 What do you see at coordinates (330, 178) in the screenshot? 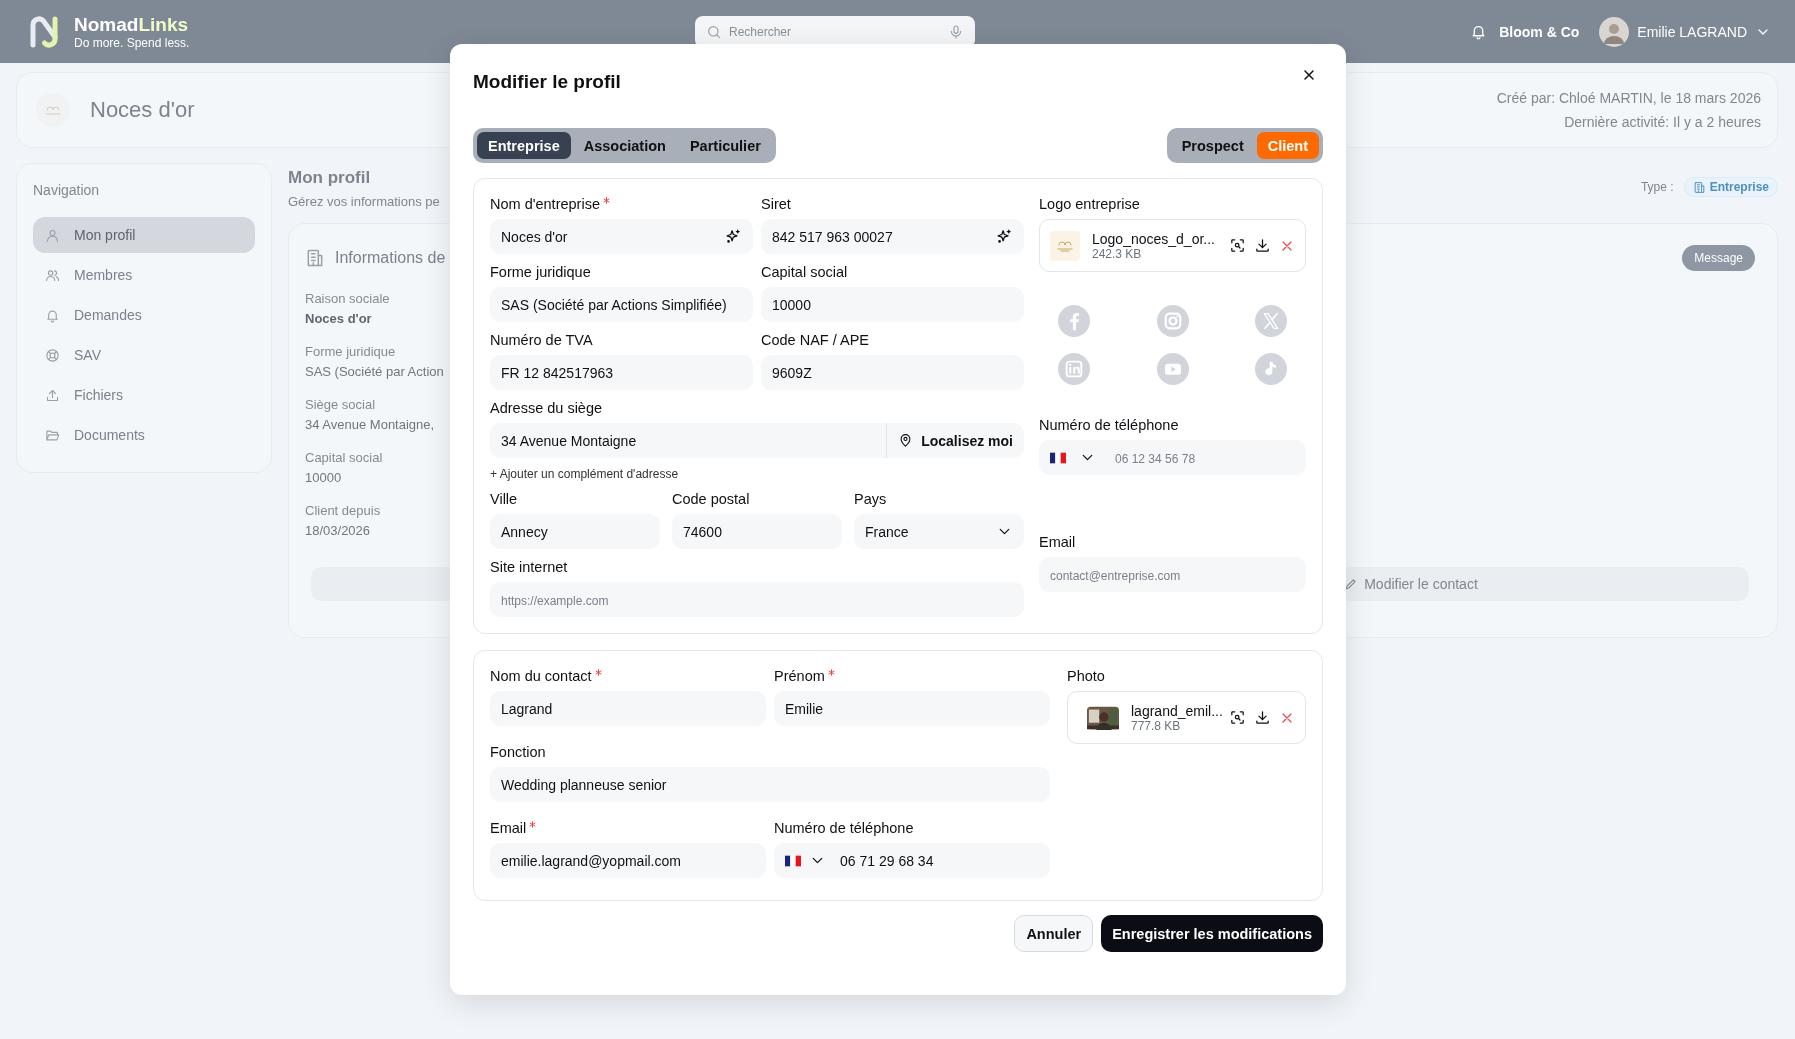
I see `page-title: Mon profil` at bounding box center [330, 178].